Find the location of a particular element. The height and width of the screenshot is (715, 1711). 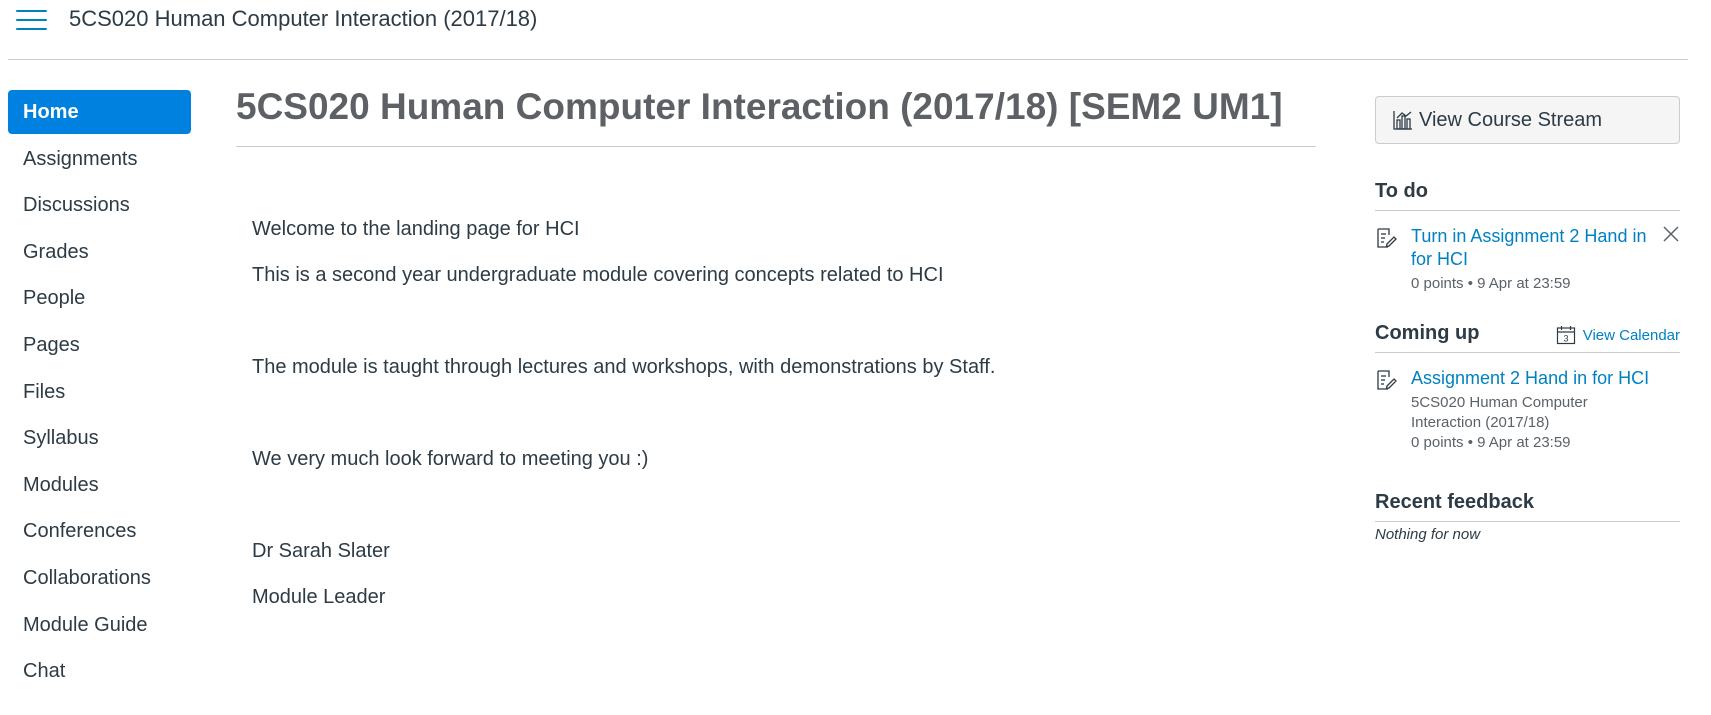

nav-item-conferences: Conferences is located at coordinates (99, 531).